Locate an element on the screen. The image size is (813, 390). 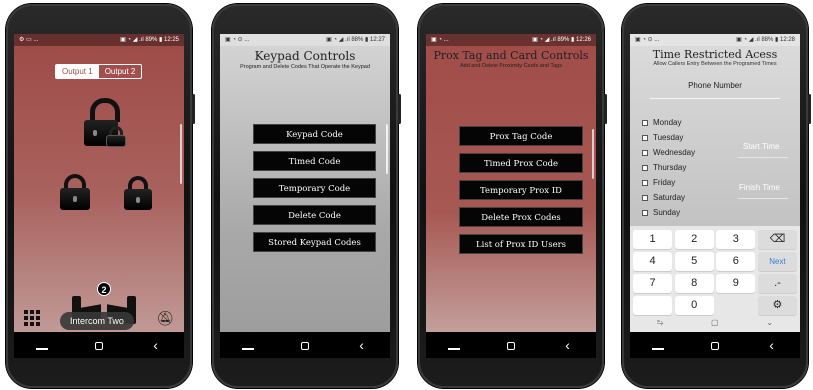
main-unlock-button is located at coordinates (108, 123).